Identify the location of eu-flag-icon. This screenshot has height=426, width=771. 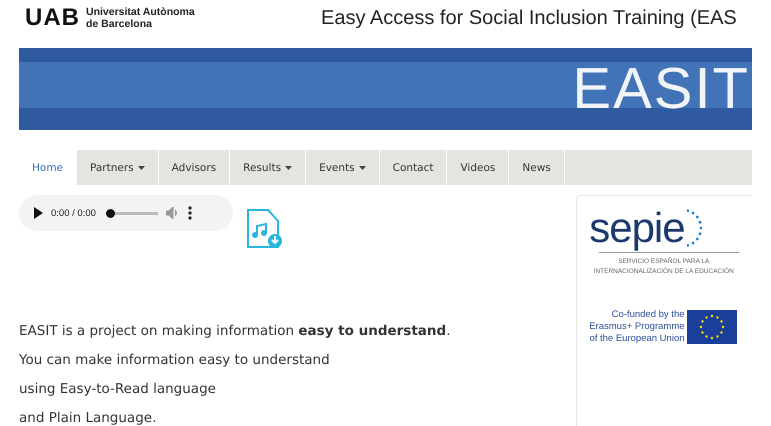
(711, 327).